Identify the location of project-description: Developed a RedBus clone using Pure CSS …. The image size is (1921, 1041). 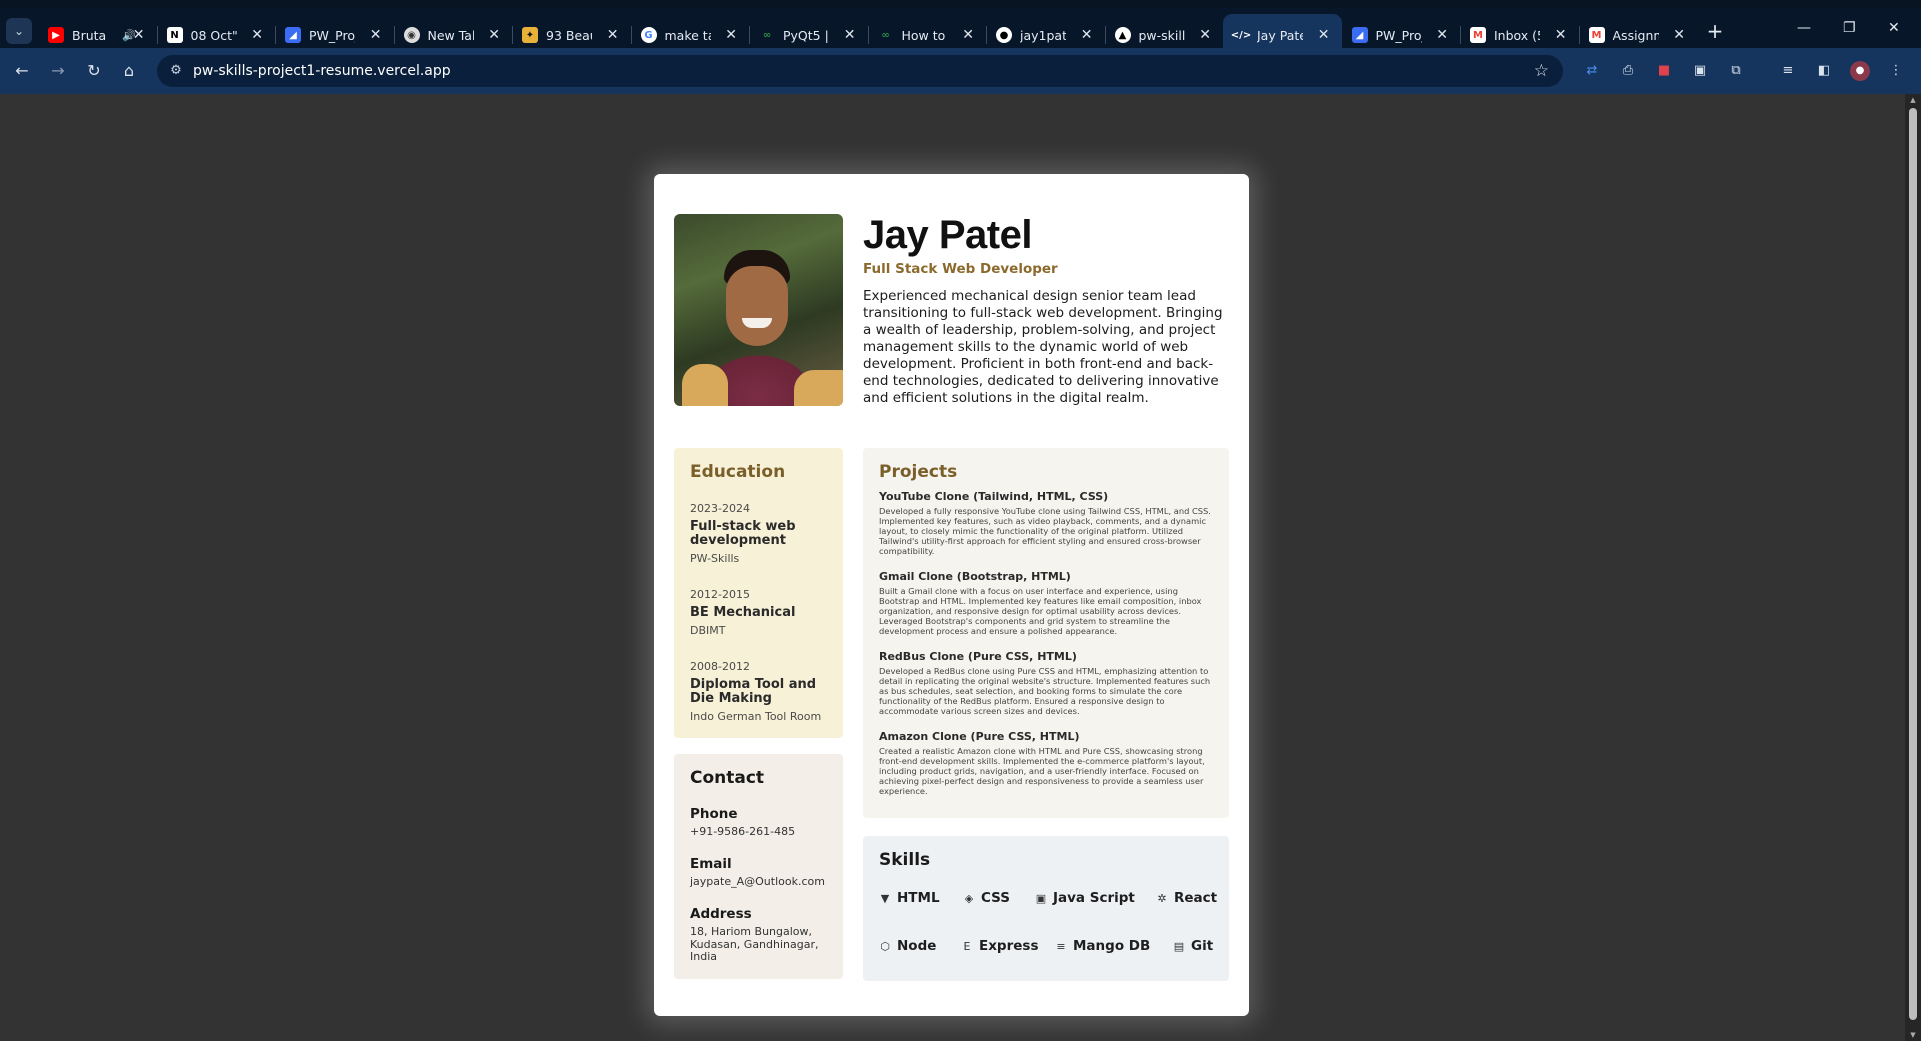
(1045, 691).